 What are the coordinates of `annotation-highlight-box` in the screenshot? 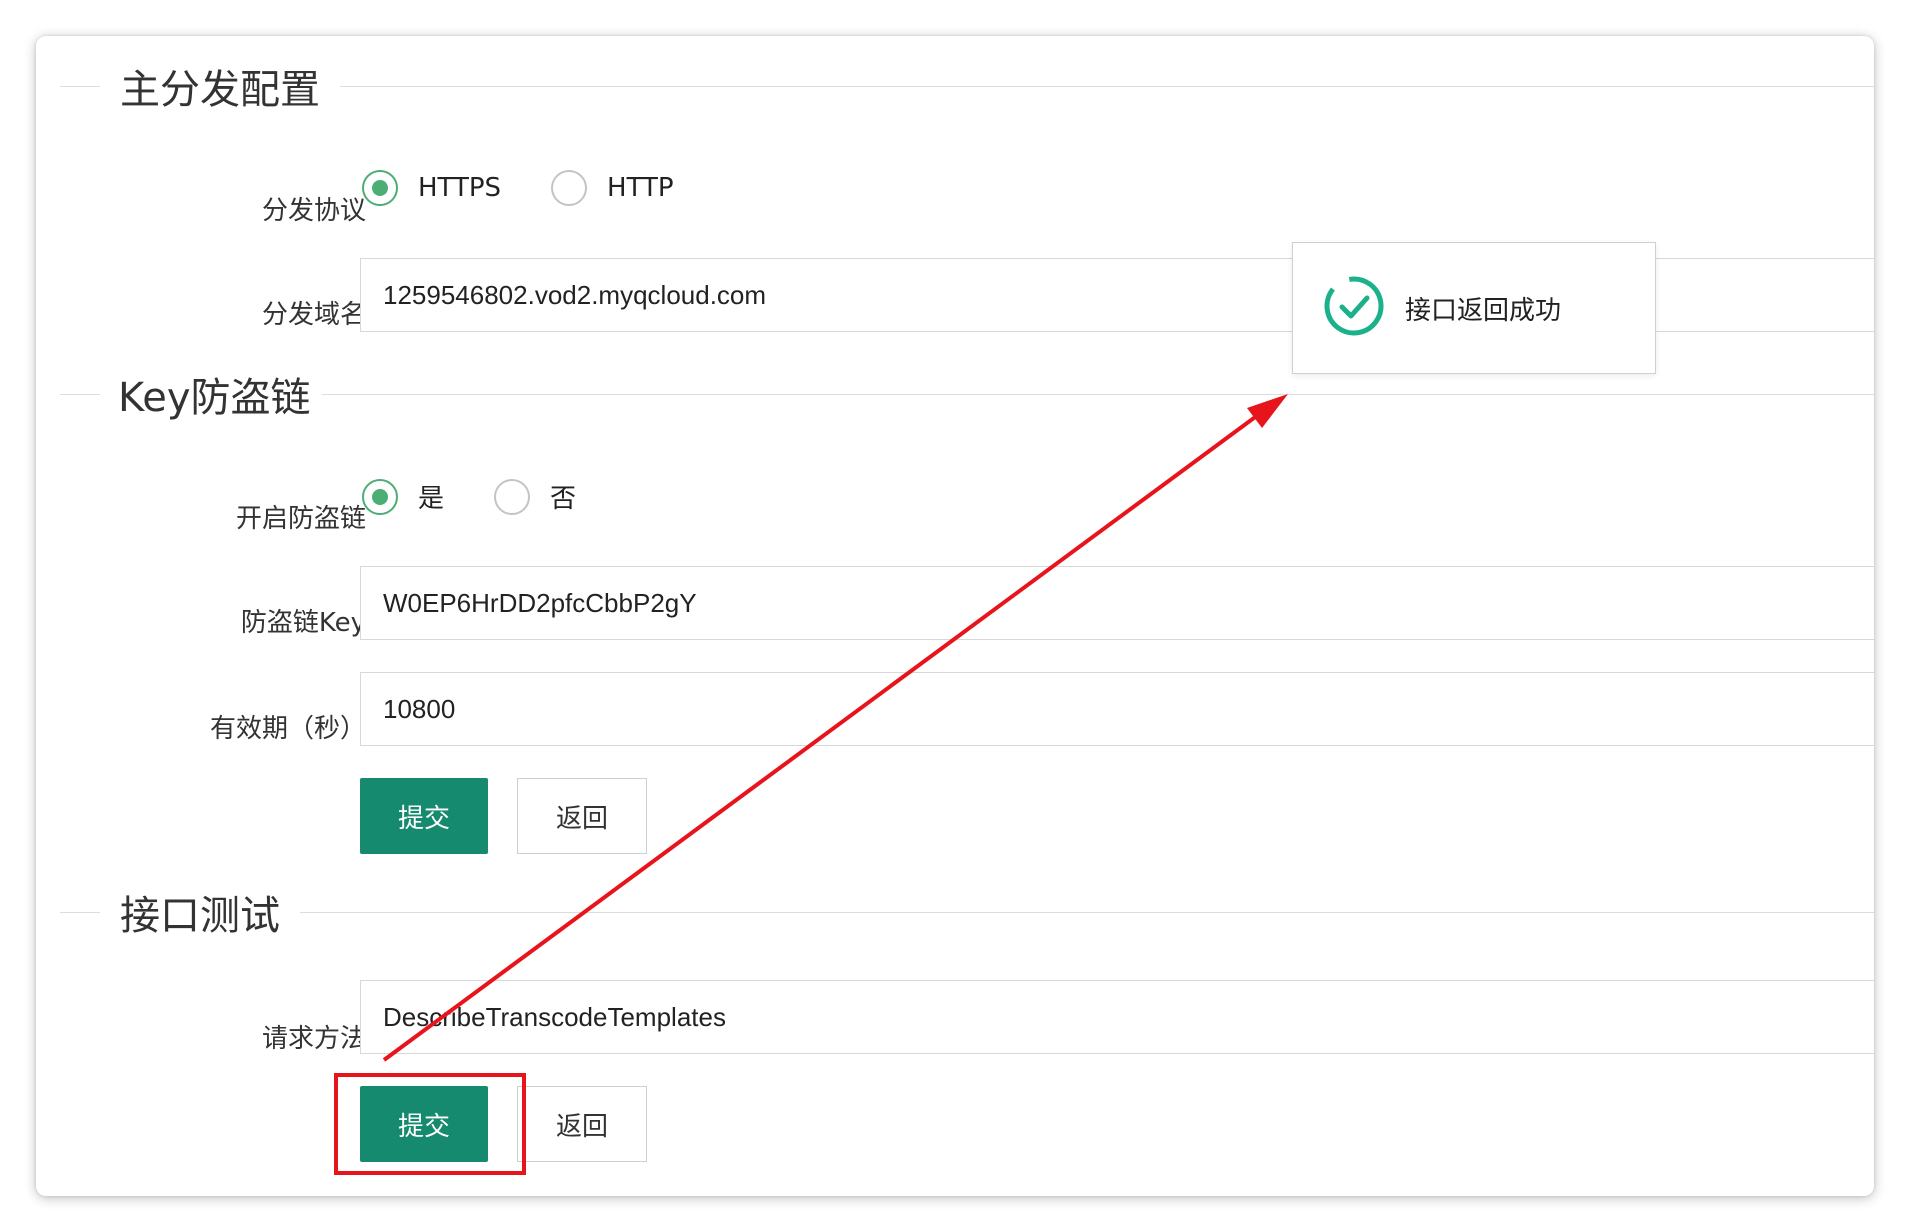 It's located at (430, 1124).